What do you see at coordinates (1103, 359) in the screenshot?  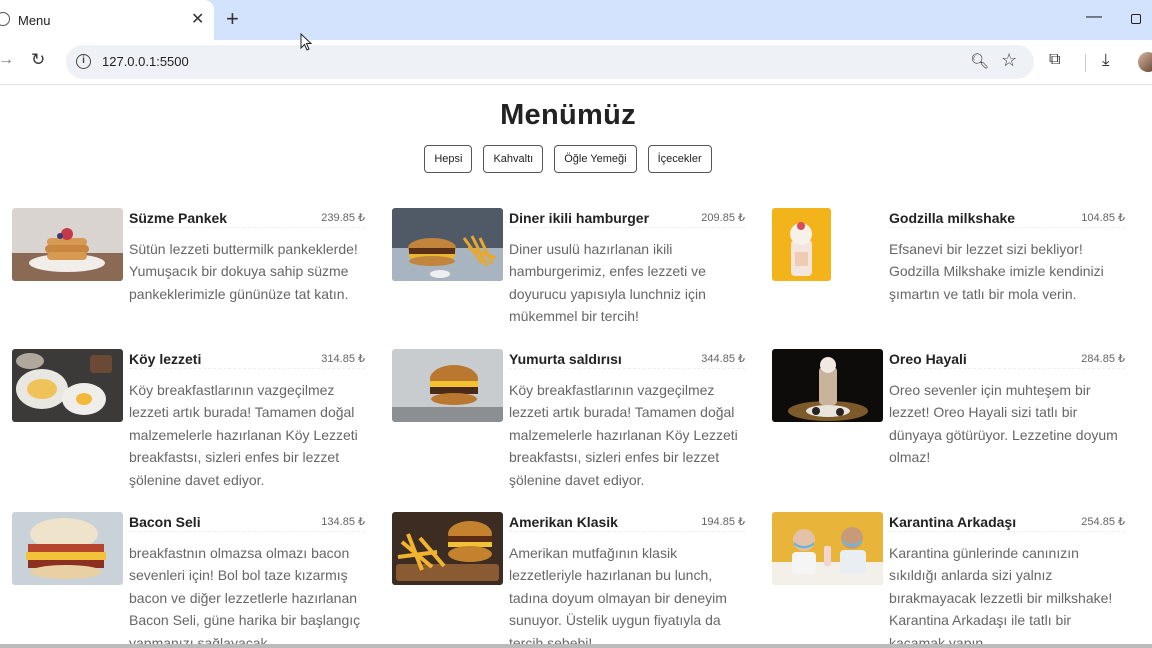 I see `item-price: 284.85 ₺` at bounding box center [1103, 359].